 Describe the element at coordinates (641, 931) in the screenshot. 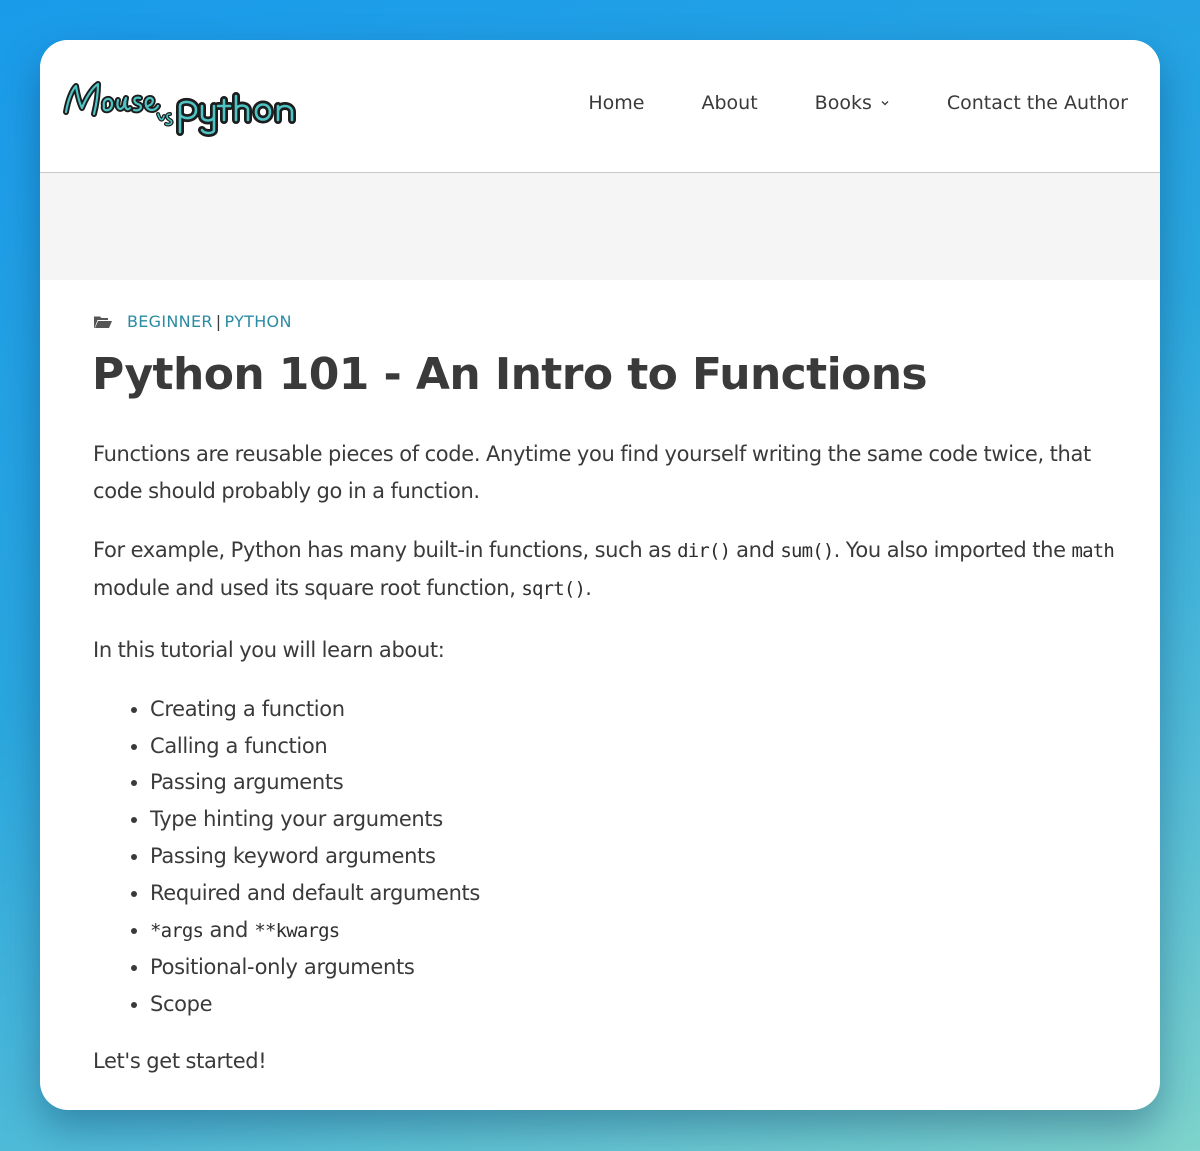

I see `list-item: *args and **kwargs` at that location.